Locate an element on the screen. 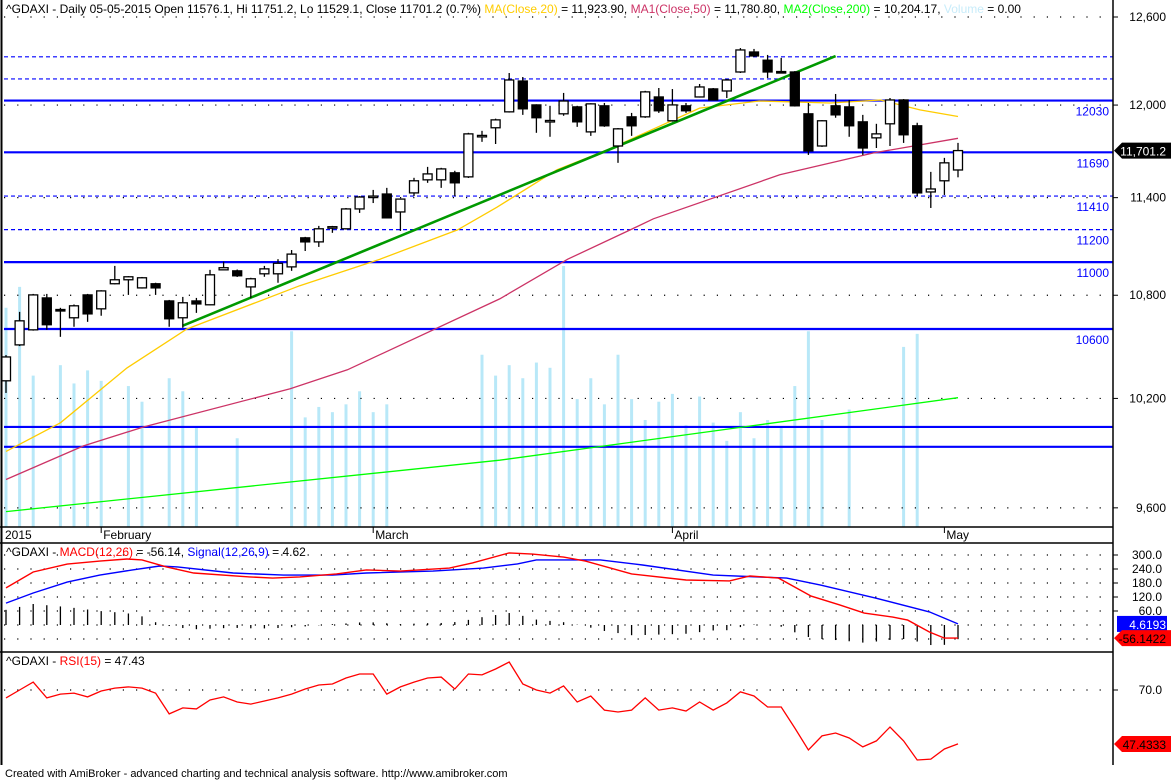 This screenshot has width=1171, height=781. macd-axis-label: 180.0 is located at coordinates (1147, 583).